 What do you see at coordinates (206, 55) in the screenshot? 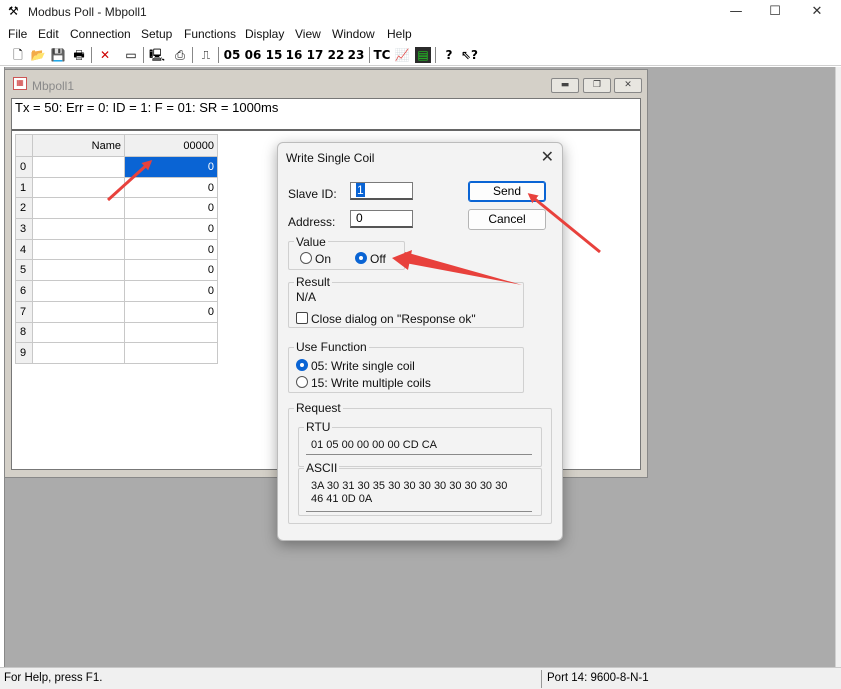
I see `pulse-icon: ⎍` at bounding box center [206, 55].